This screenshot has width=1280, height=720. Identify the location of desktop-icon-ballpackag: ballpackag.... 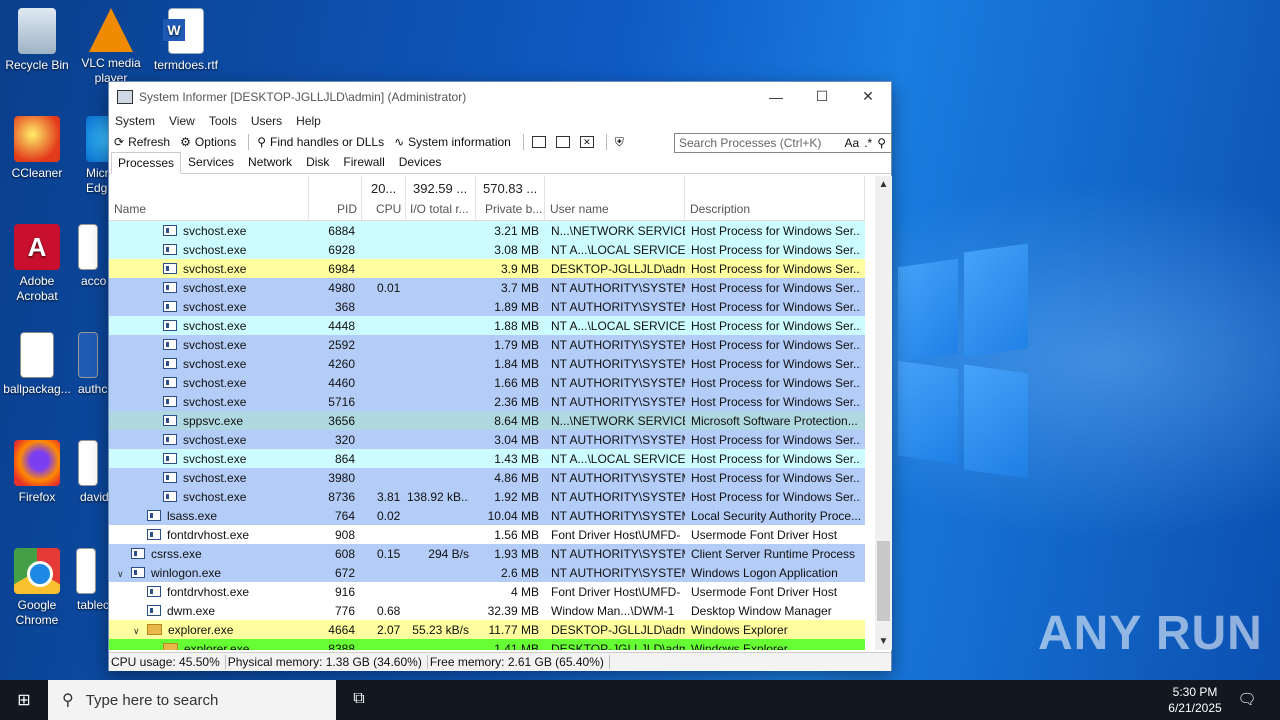
(37, 364).